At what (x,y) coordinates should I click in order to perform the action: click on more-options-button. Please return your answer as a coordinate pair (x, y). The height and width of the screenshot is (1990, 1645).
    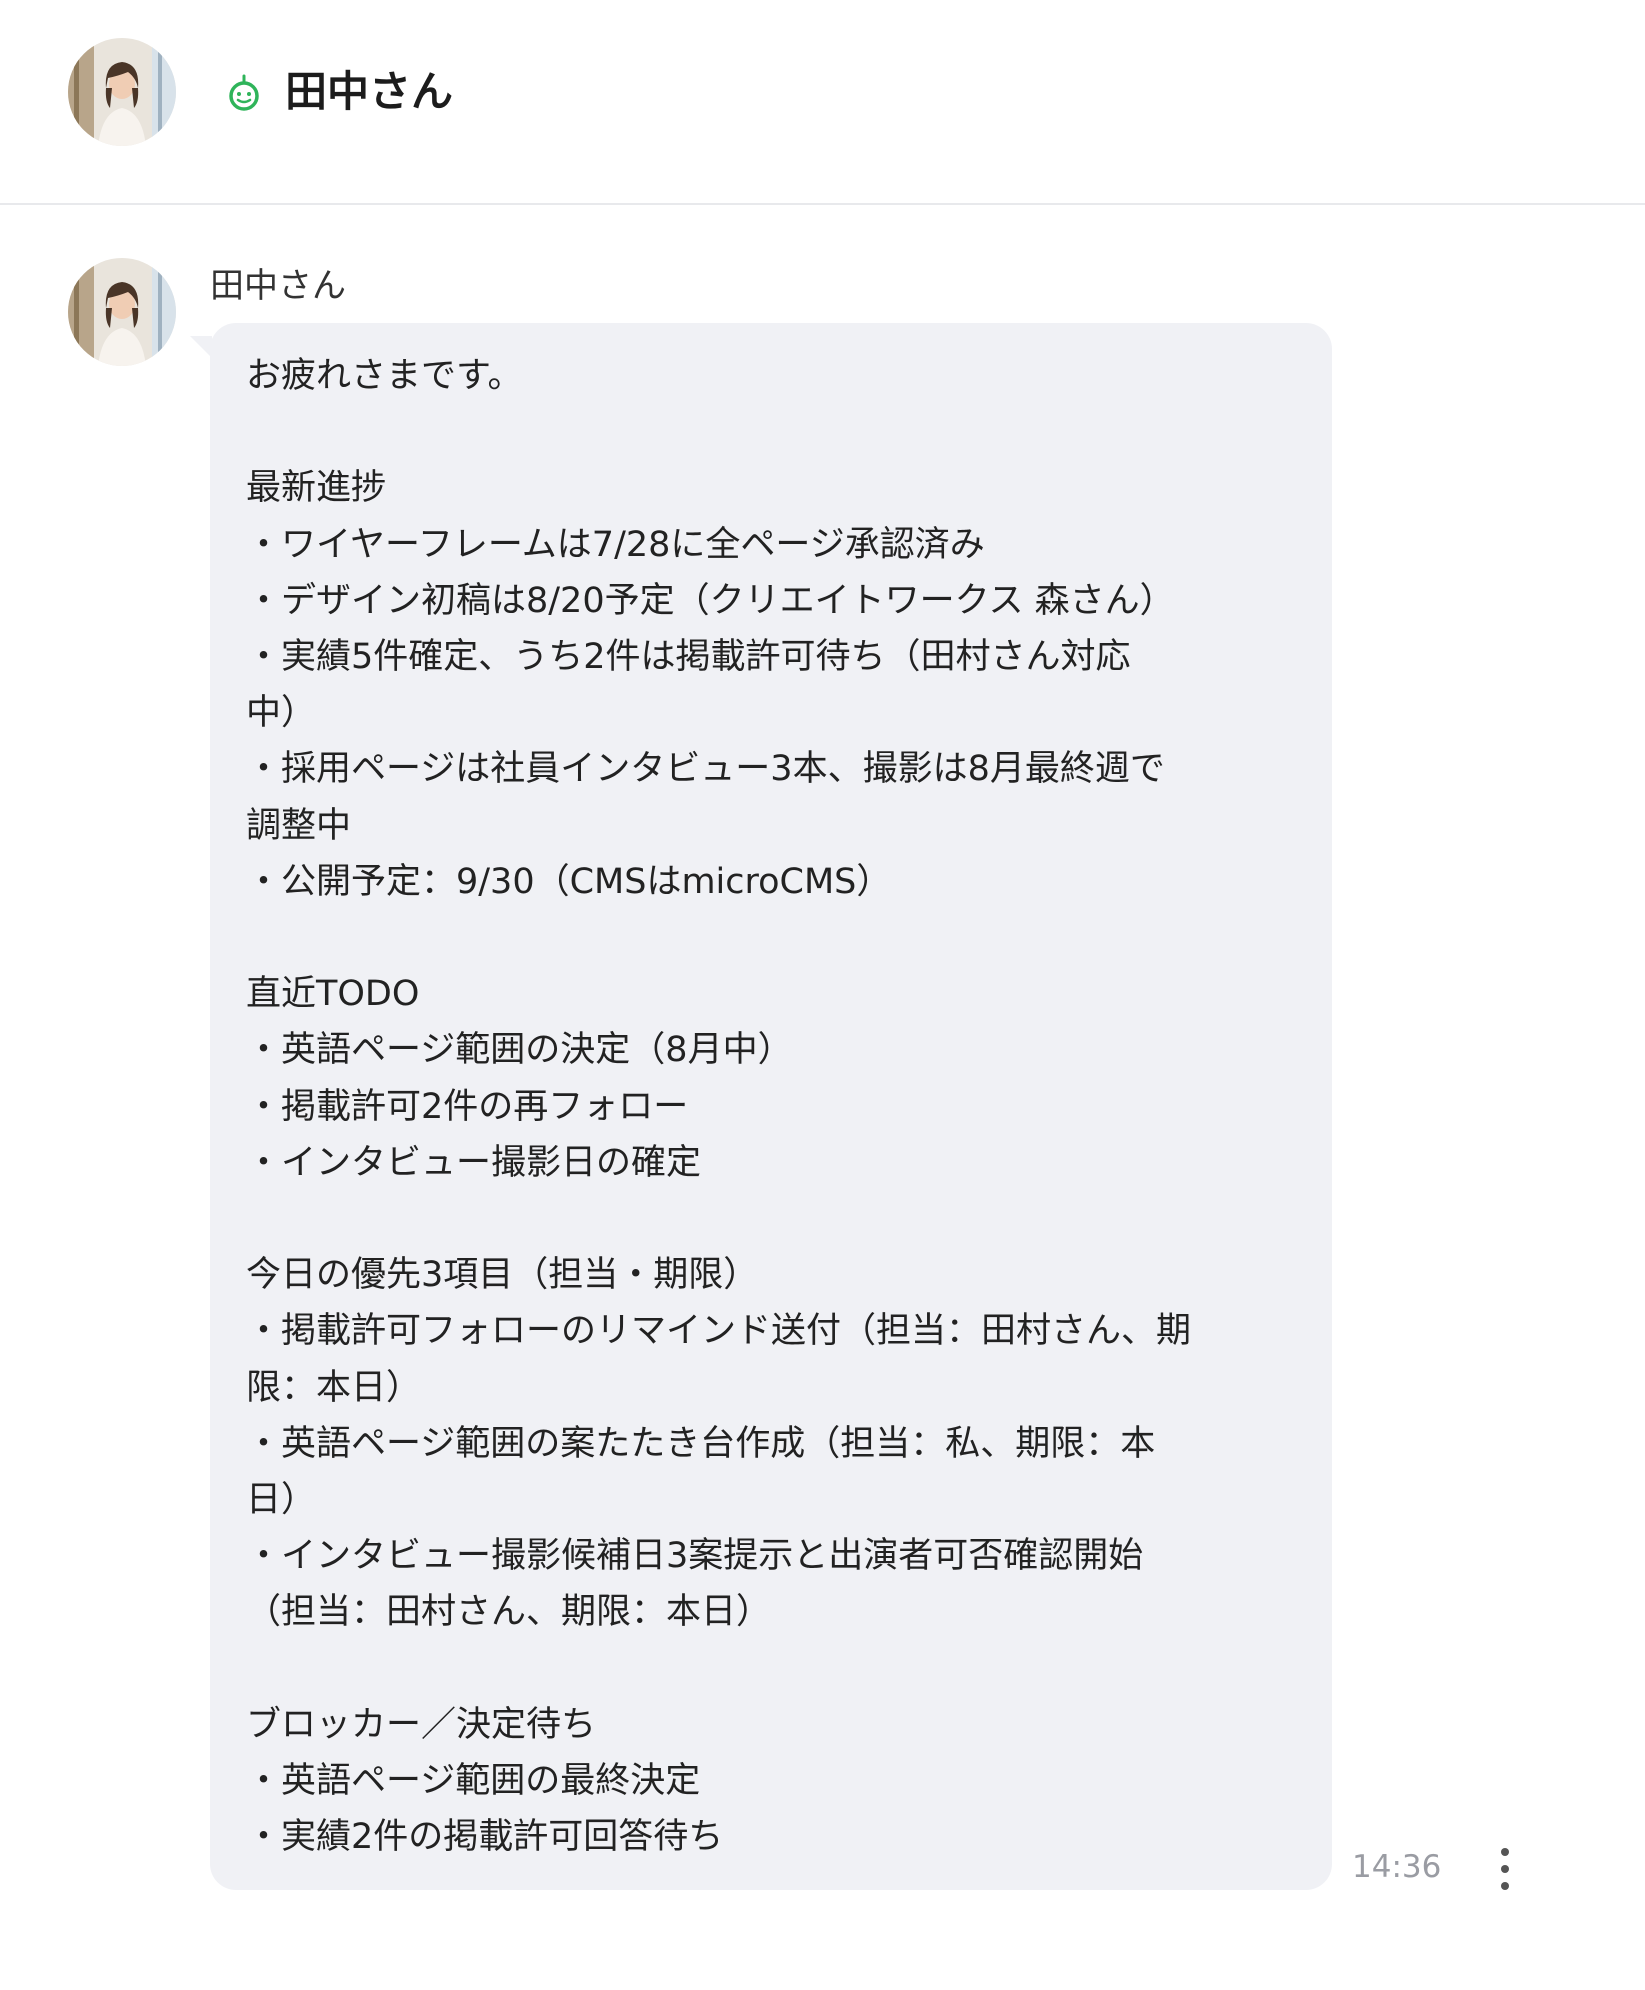
    Looking at the image, I should click on (1505, 1869).